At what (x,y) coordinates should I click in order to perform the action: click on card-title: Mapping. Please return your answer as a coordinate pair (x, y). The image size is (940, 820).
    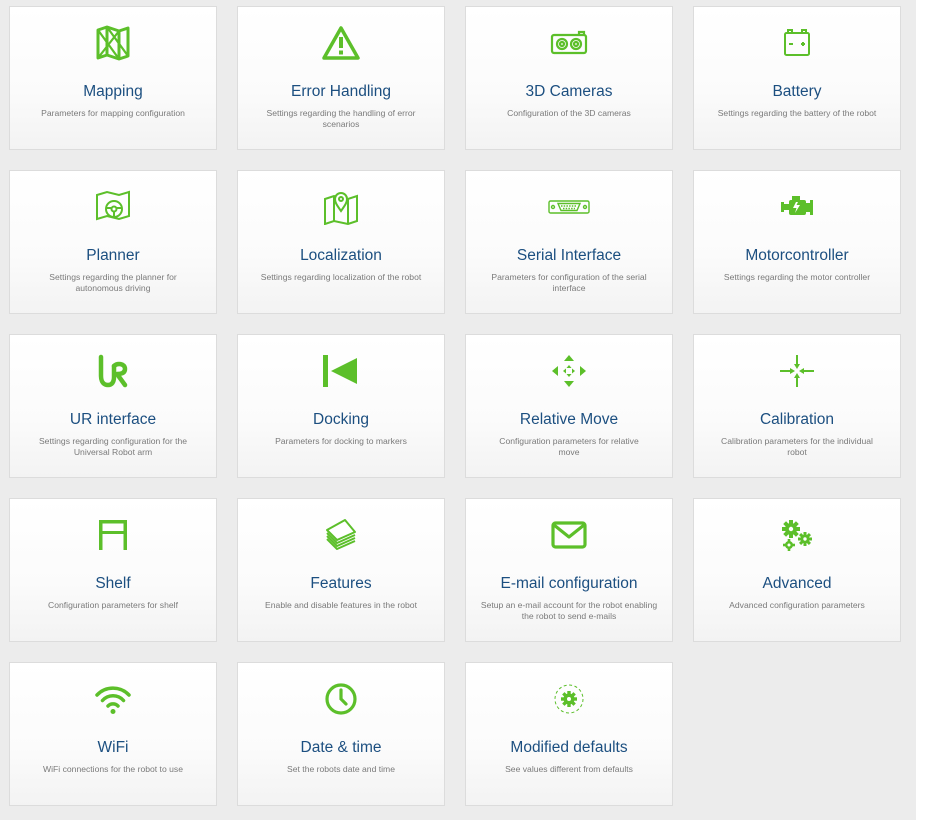
    Looking at the image, I should click on (113, 91).